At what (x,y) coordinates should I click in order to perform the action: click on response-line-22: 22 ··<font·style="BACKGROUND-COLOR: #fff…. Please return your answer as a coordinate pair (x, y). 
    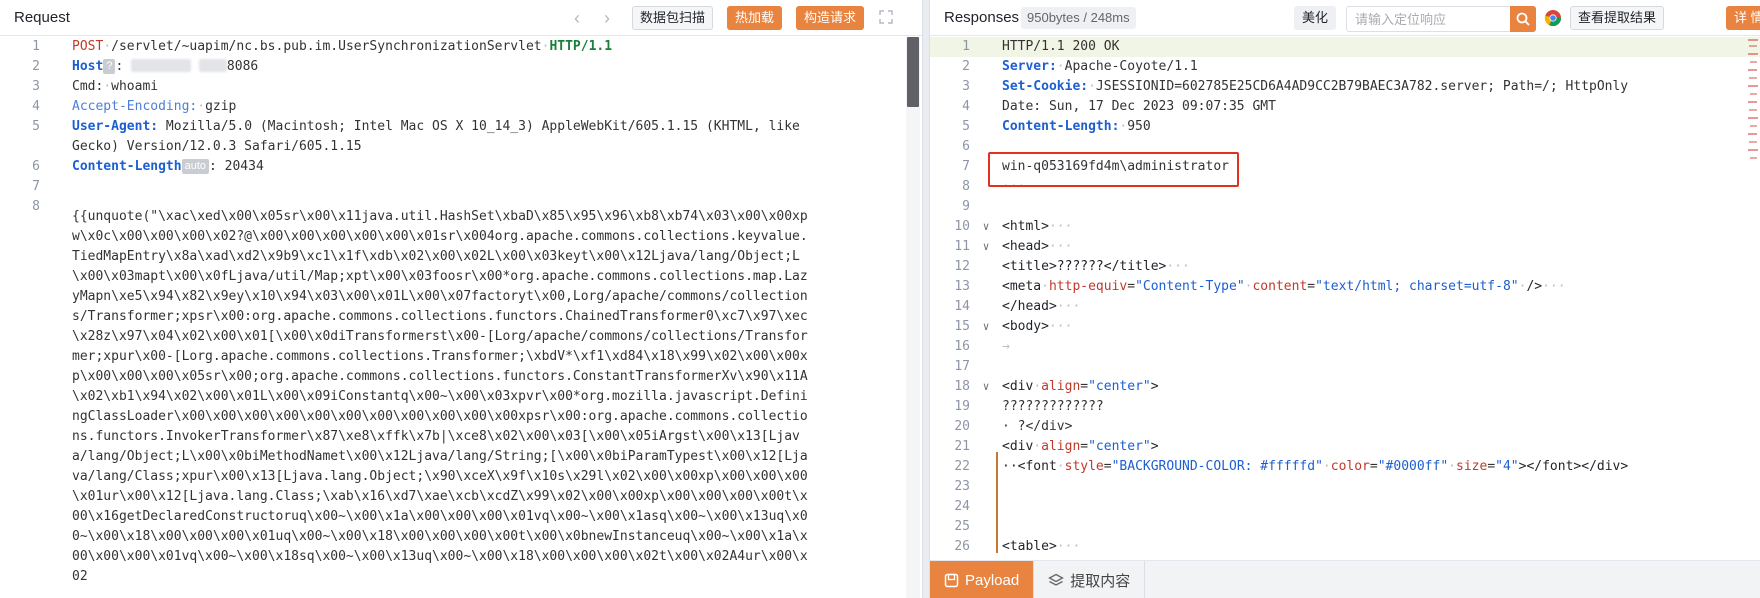
    Looking at the image, I should click on (1291, 466).